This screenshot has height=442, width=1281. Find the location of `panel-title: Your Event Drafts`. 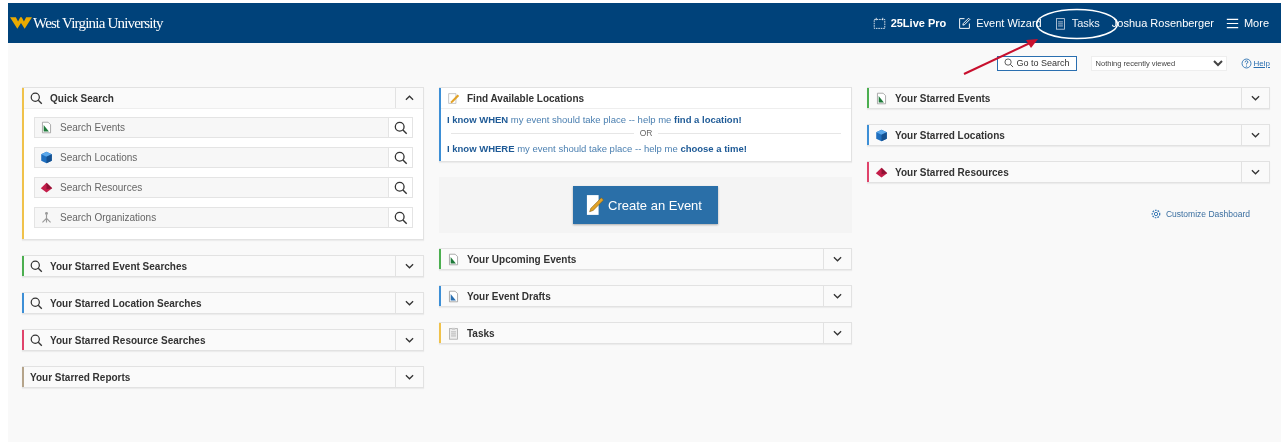

panel-title: Your Event Drafts is located at coordinates (509, 296).